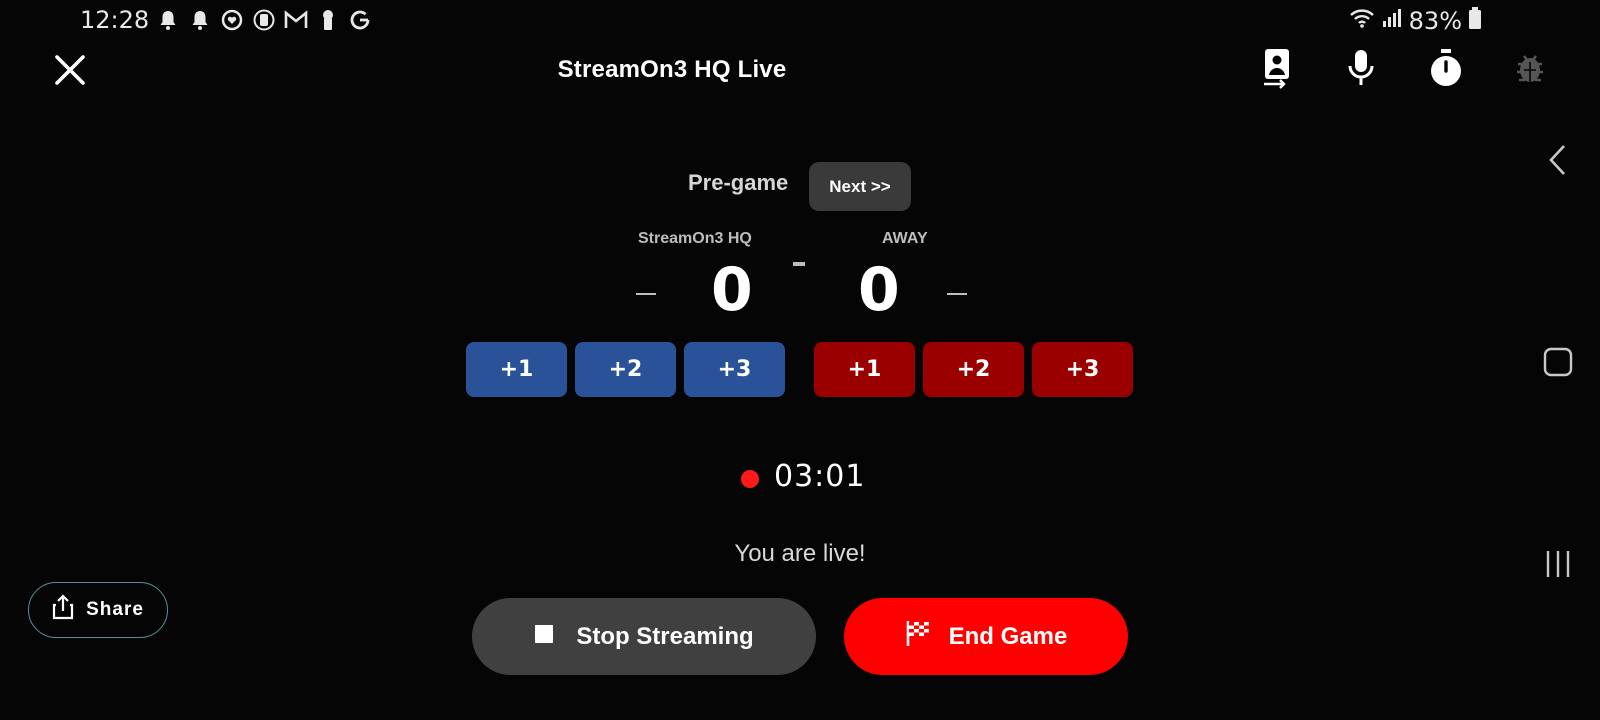 The height and width of the screenshot is (720, 1600). I want to click on signal-icon, so click(1392, 21).